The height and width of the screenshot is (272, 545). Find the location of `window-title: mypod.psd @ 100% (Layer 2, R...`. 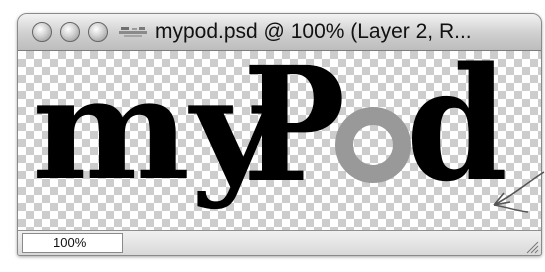

window-title: mypod.psd @ 100% (Layer 2, R... is located at coordinates (313, 31).